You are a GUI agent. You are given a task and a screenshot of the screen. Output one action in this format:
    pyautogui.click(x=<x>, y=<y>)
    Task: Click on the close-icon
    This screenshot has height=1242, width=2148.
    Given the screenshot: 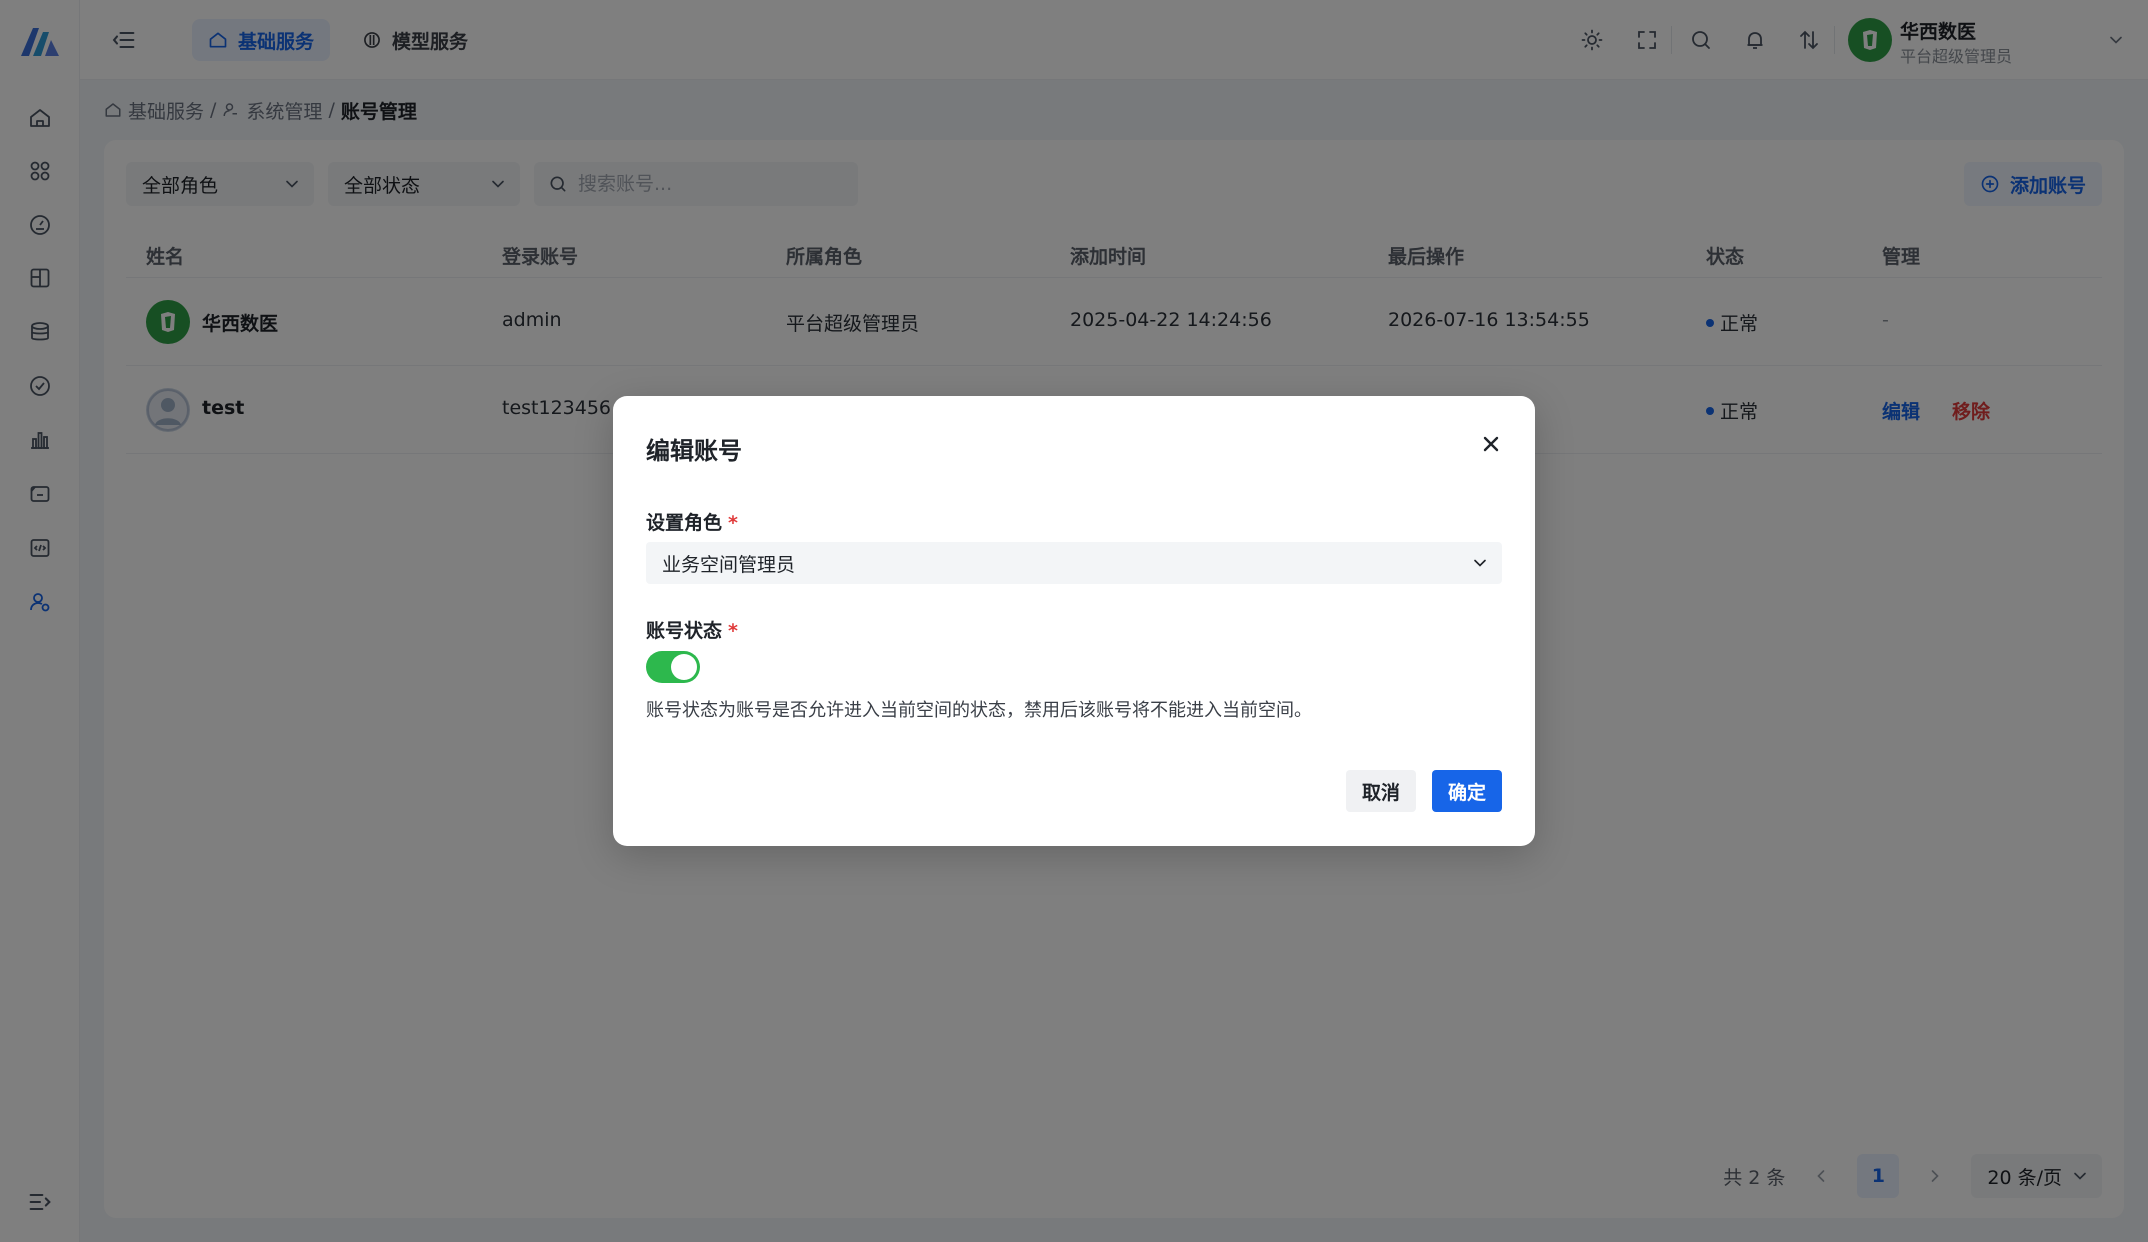 What is the action you would take?
    pyautogui.click(x=1491, y=444)
    